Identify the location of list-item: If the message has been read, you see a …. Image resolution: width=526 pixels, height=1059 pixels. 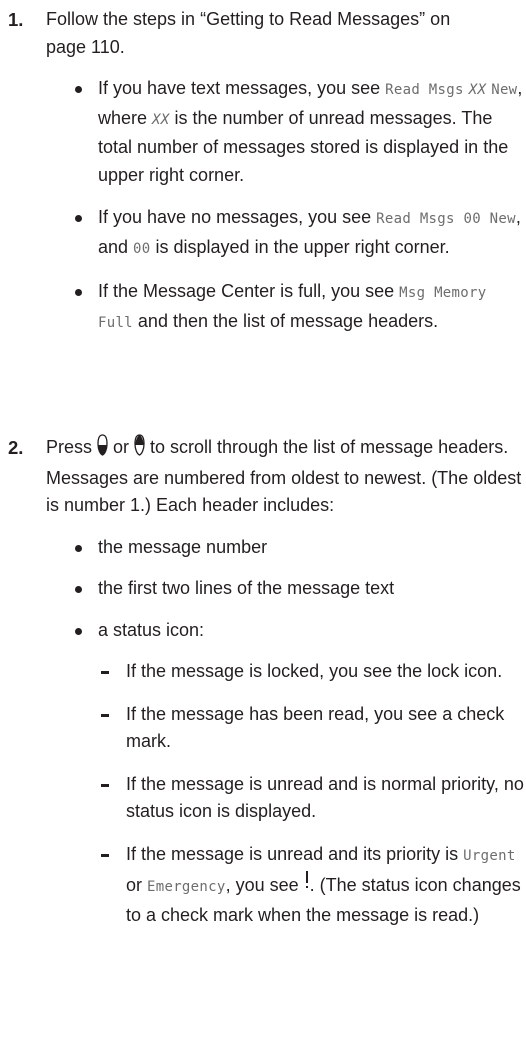
(311, 728).